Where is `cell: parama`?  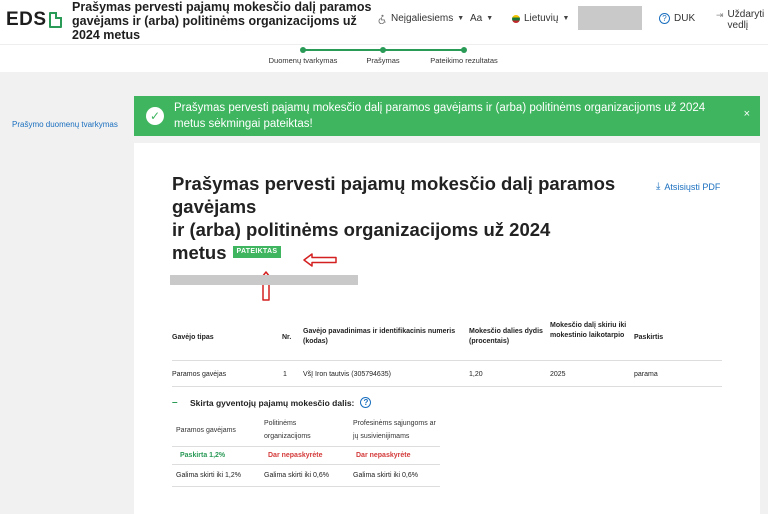
cell: parama is located at coordinates (646, 374).